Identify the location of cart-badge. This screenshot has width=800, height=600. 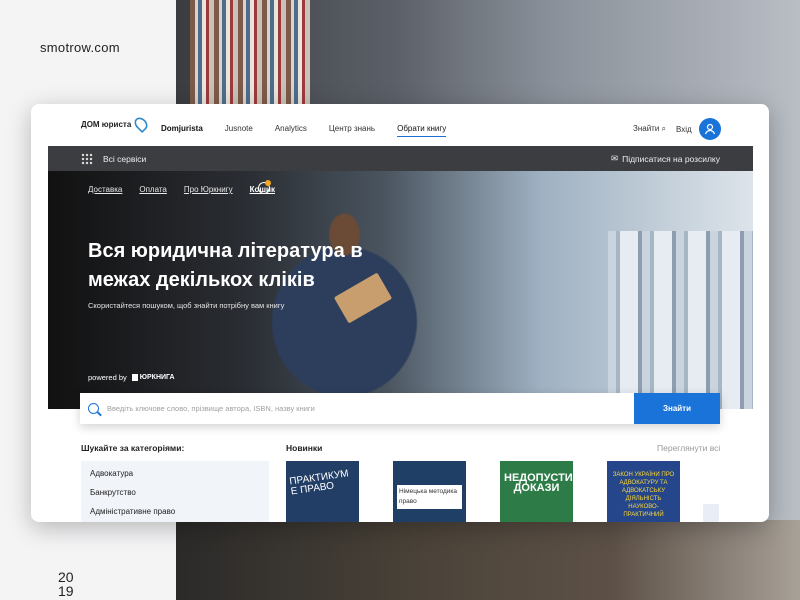
(268, 183).